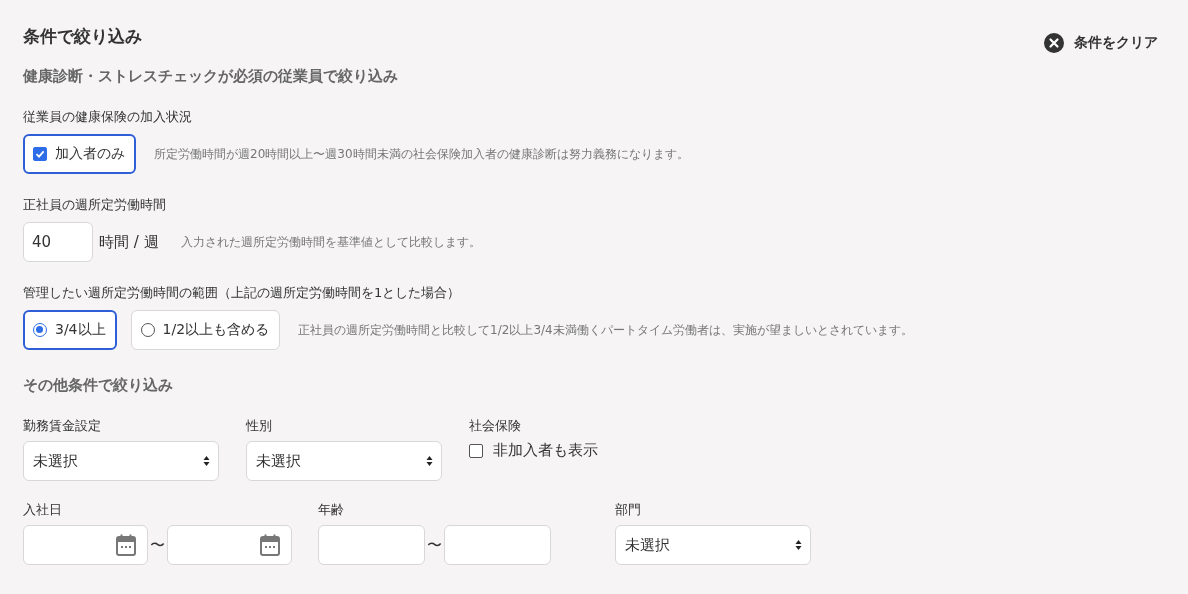 This screenshot has width=1188, height=594. What do you see at coordinates (58, 242) in the screenshot?
I see `hours-input: 40` at bounding box center [58, 242].